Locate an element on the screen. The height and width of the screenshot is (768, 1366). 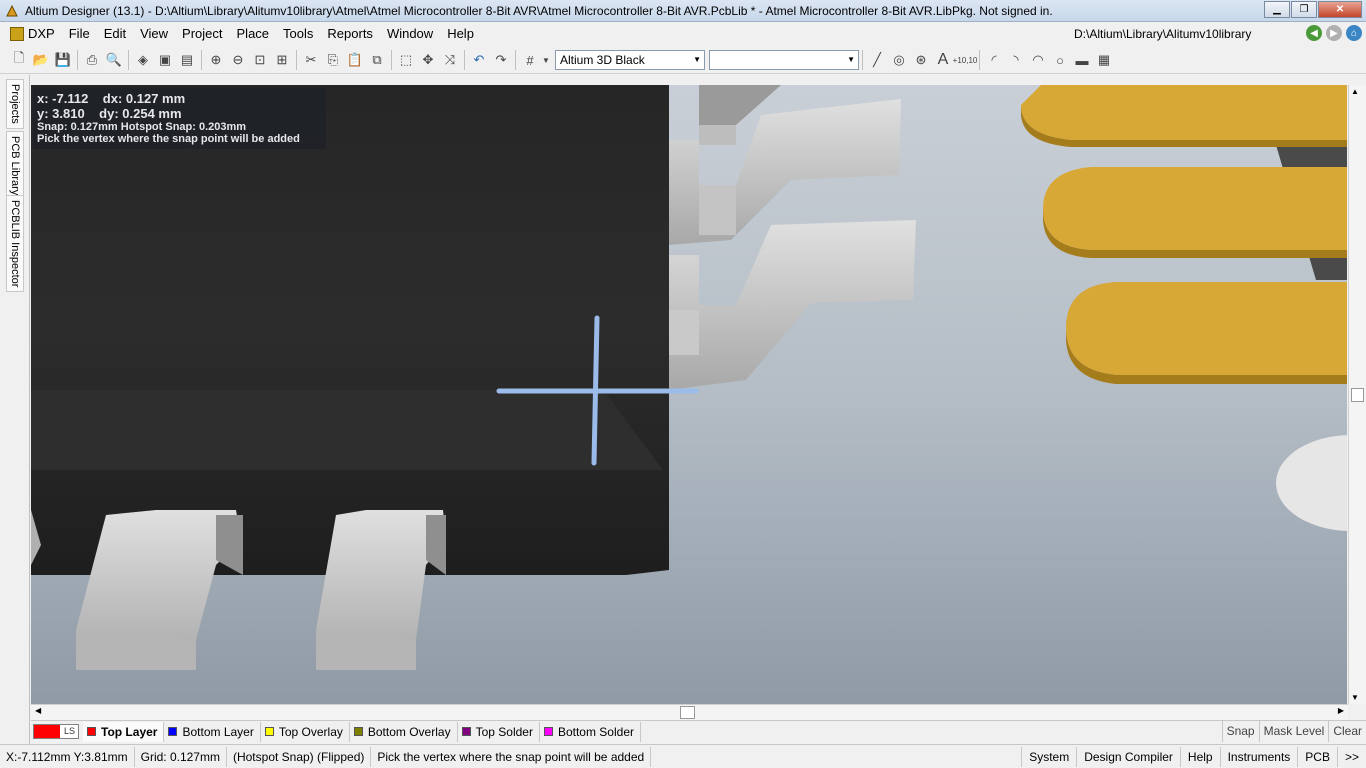
panel-instruments-button: Instruments is located at coordinates (1258, 757).